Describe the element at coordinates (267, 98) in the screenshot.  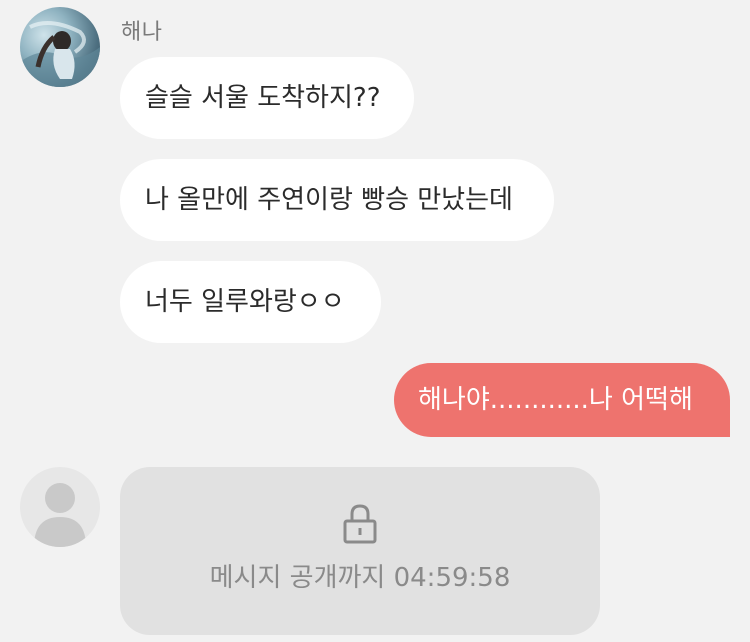
I see `incoming-message-bubble: 슬슬 서울 도착하지??` at that location.